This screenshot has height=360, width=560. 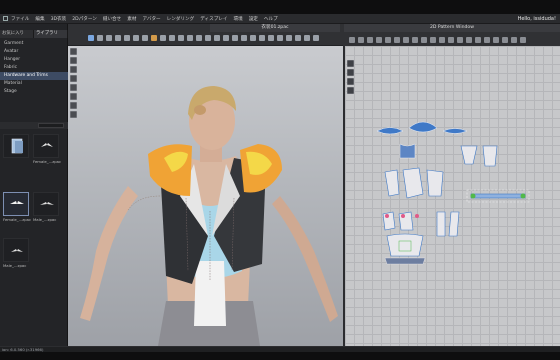 I want to click on menu-environment: 環境, so click(x=237, y=19).